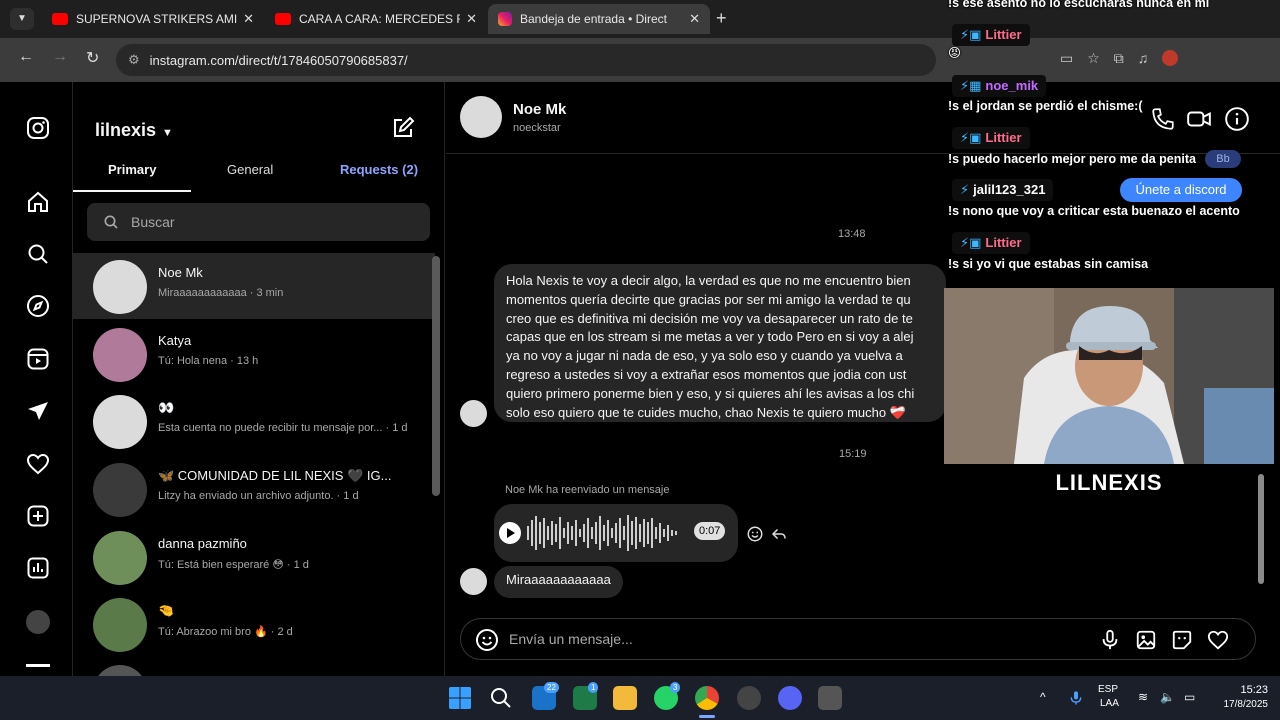 The height and width of the screenshot is (720, 1280). What do you see at coordinates (38, 128) in the screenshot?
I see `instagram-logo-icon` at bounding box center [38, 128].